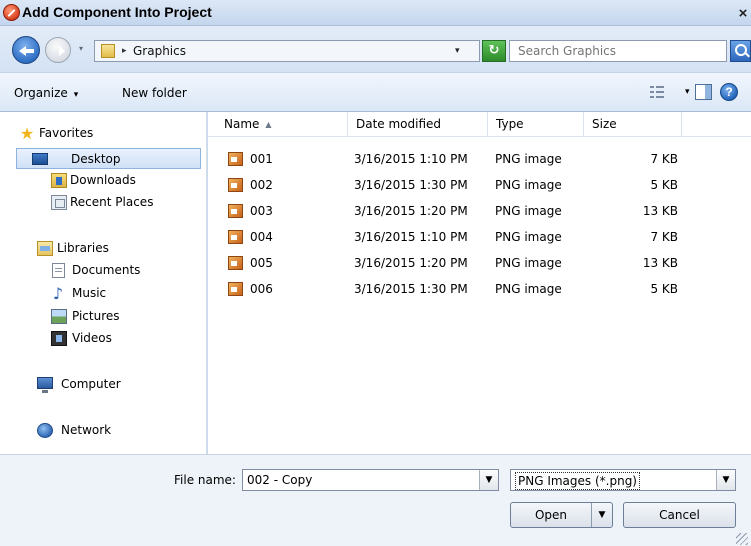 This screenshot has height=546, width=751. Describe the element at coordinates (103, 180) in the screenshot. I see `nav-downloads-label: Downloads` at that location.